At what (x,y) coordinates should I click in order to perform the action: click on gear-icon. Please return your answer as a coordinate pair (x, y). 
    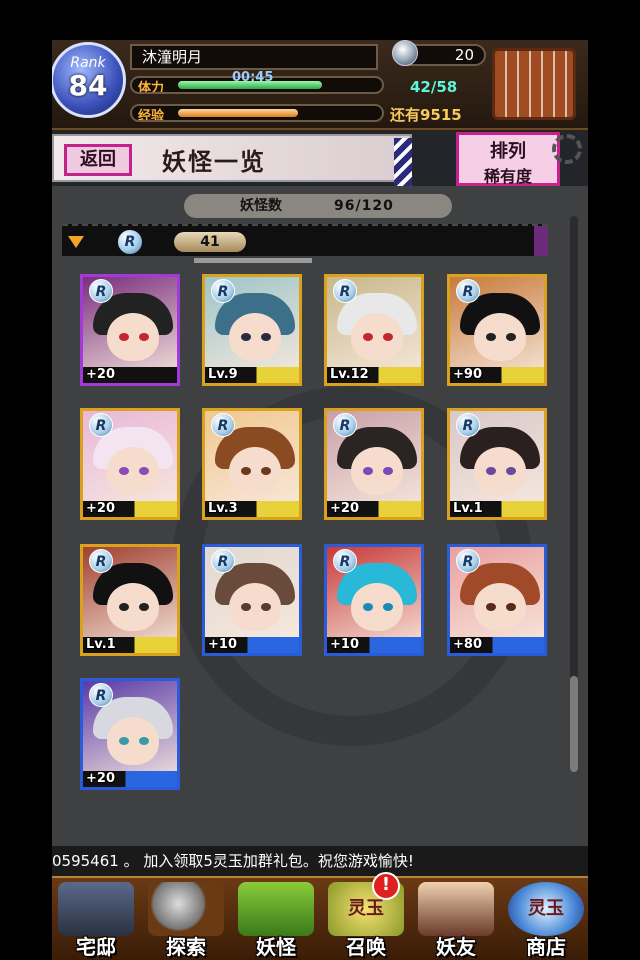
    Looking at the image, I should click on (567, 149).